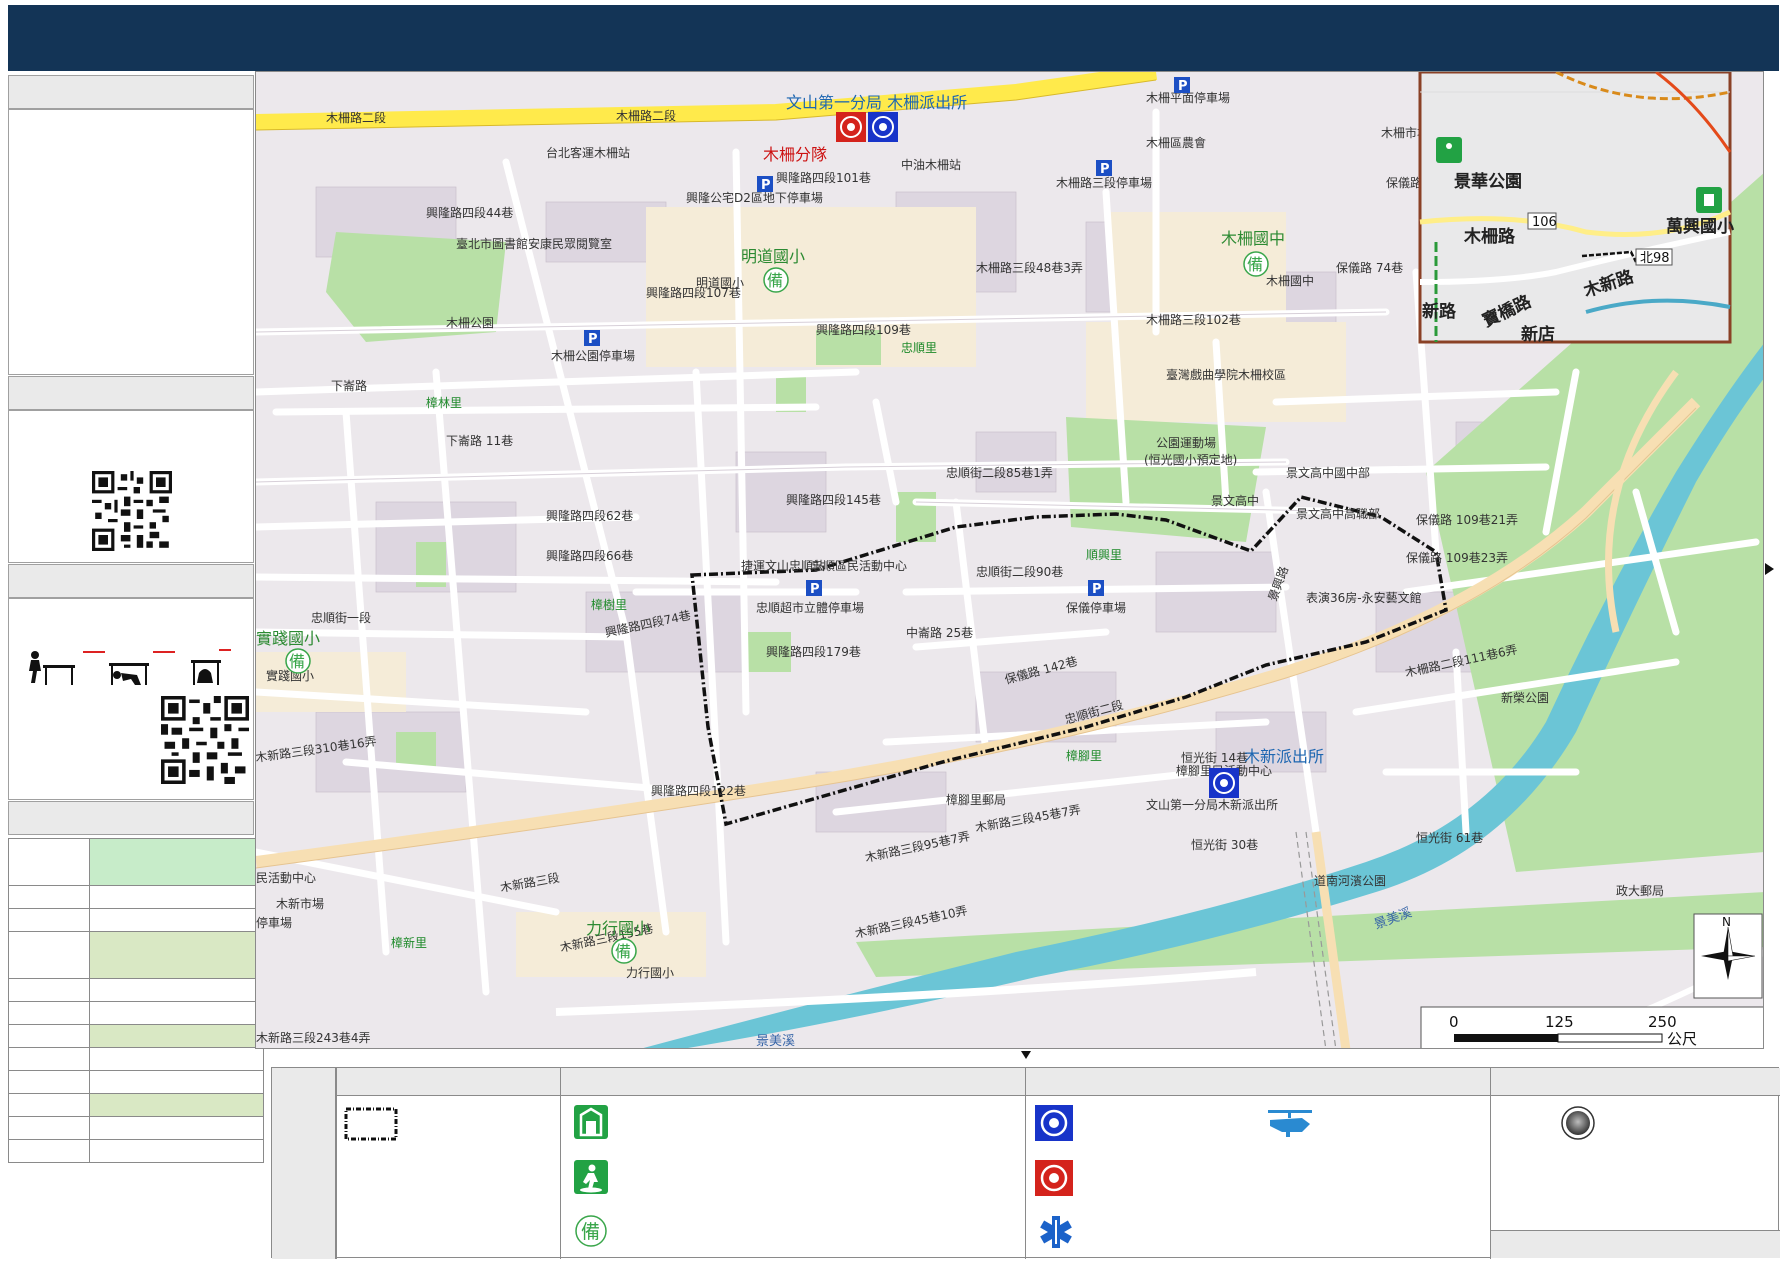  I want to click on road-label: 恒光街 30巷, so click(1224, 845).